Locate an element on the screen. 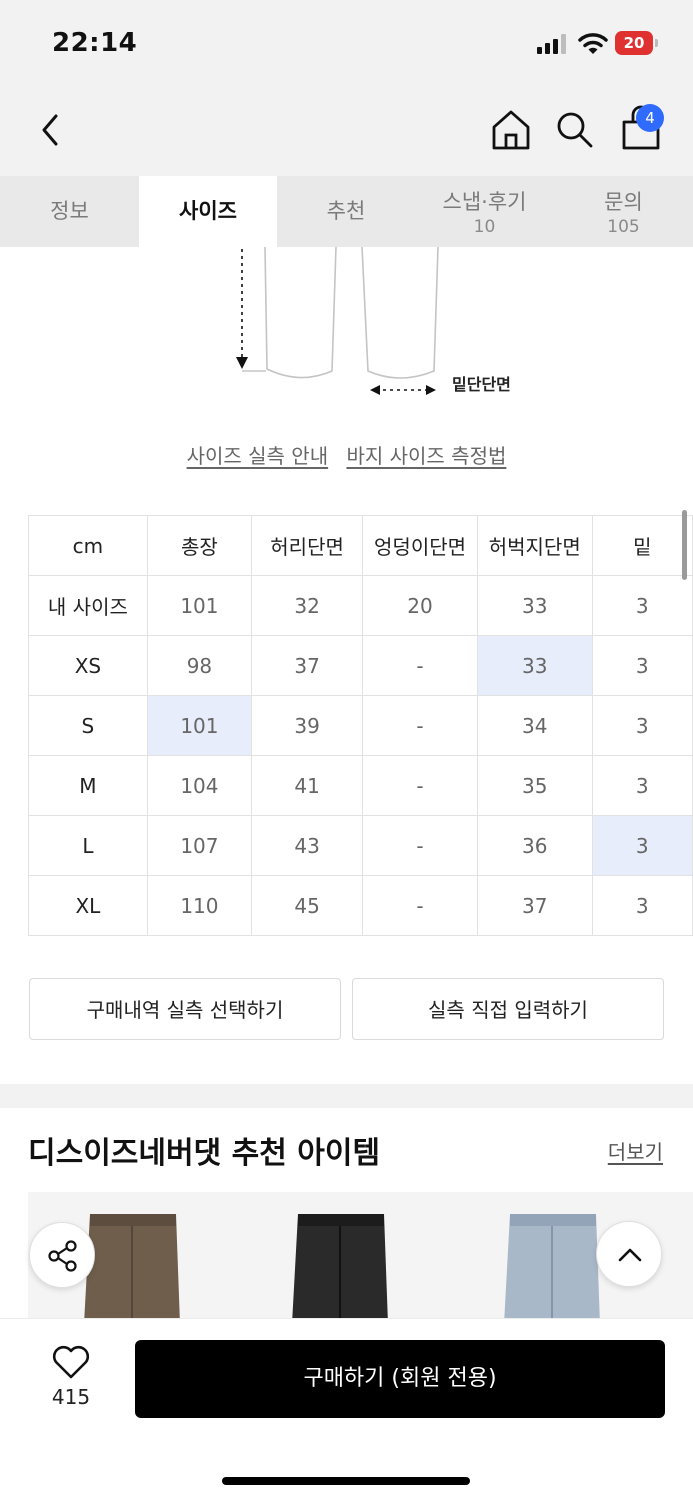 The height and width of the screenshot is (1501, 693). tab-size: 사이즈 is located at coordinates (208, 211).